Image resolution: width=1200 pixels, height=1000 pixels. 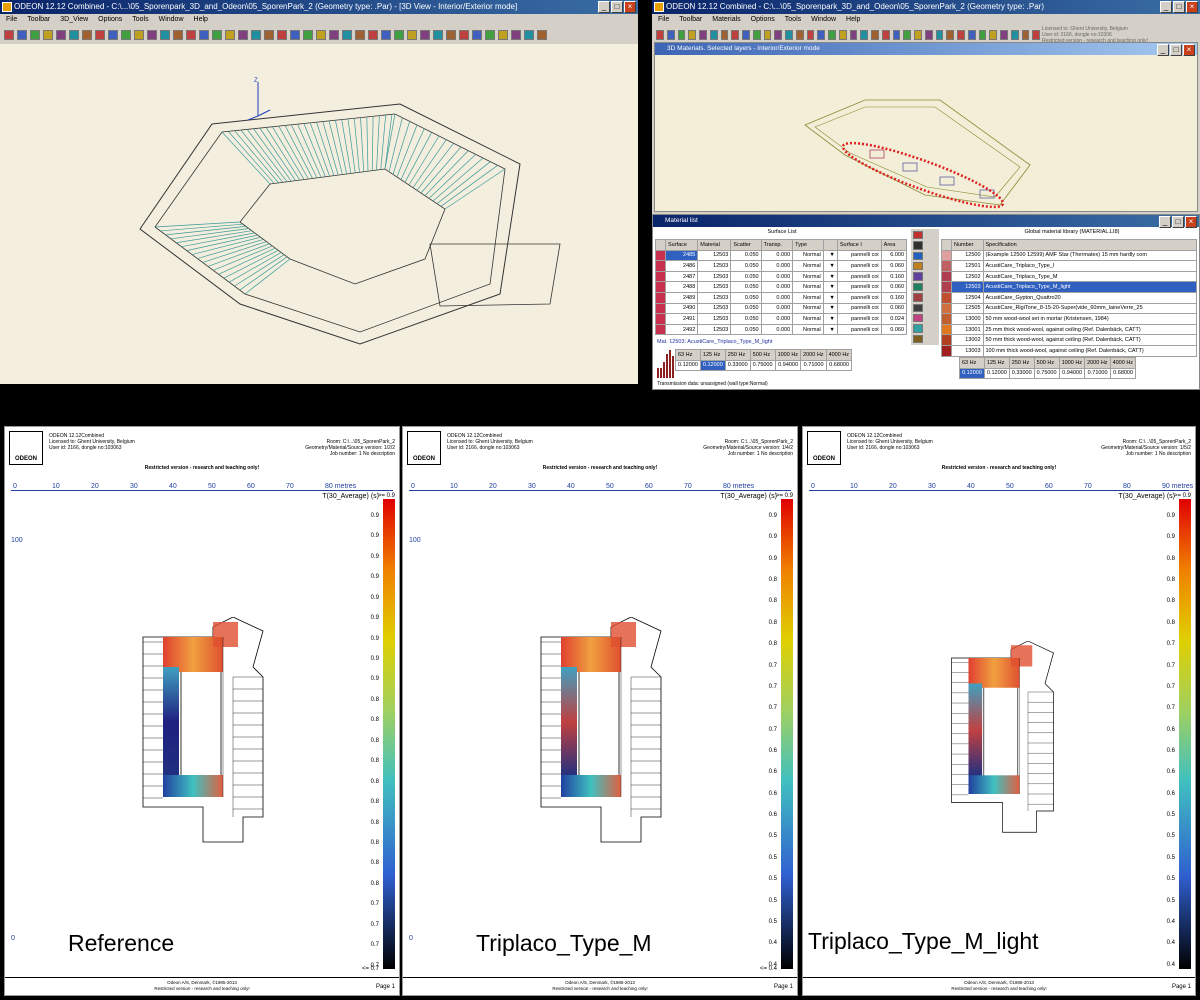 I want to click on table-cell: AcustiCare_Gypton_Quattro20, so click(x=1089, y=297).